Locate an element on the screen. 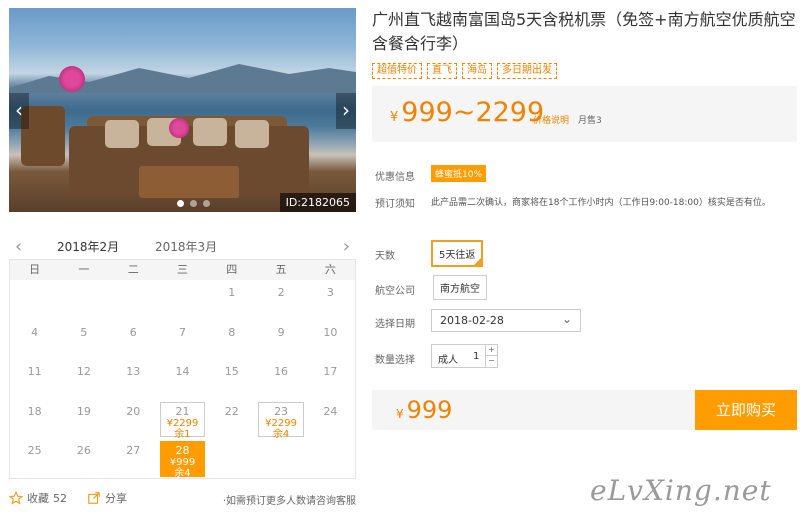 The height and width of the screenshot is (526, 800). day-number: 11 is located at coordinates (34, 371).